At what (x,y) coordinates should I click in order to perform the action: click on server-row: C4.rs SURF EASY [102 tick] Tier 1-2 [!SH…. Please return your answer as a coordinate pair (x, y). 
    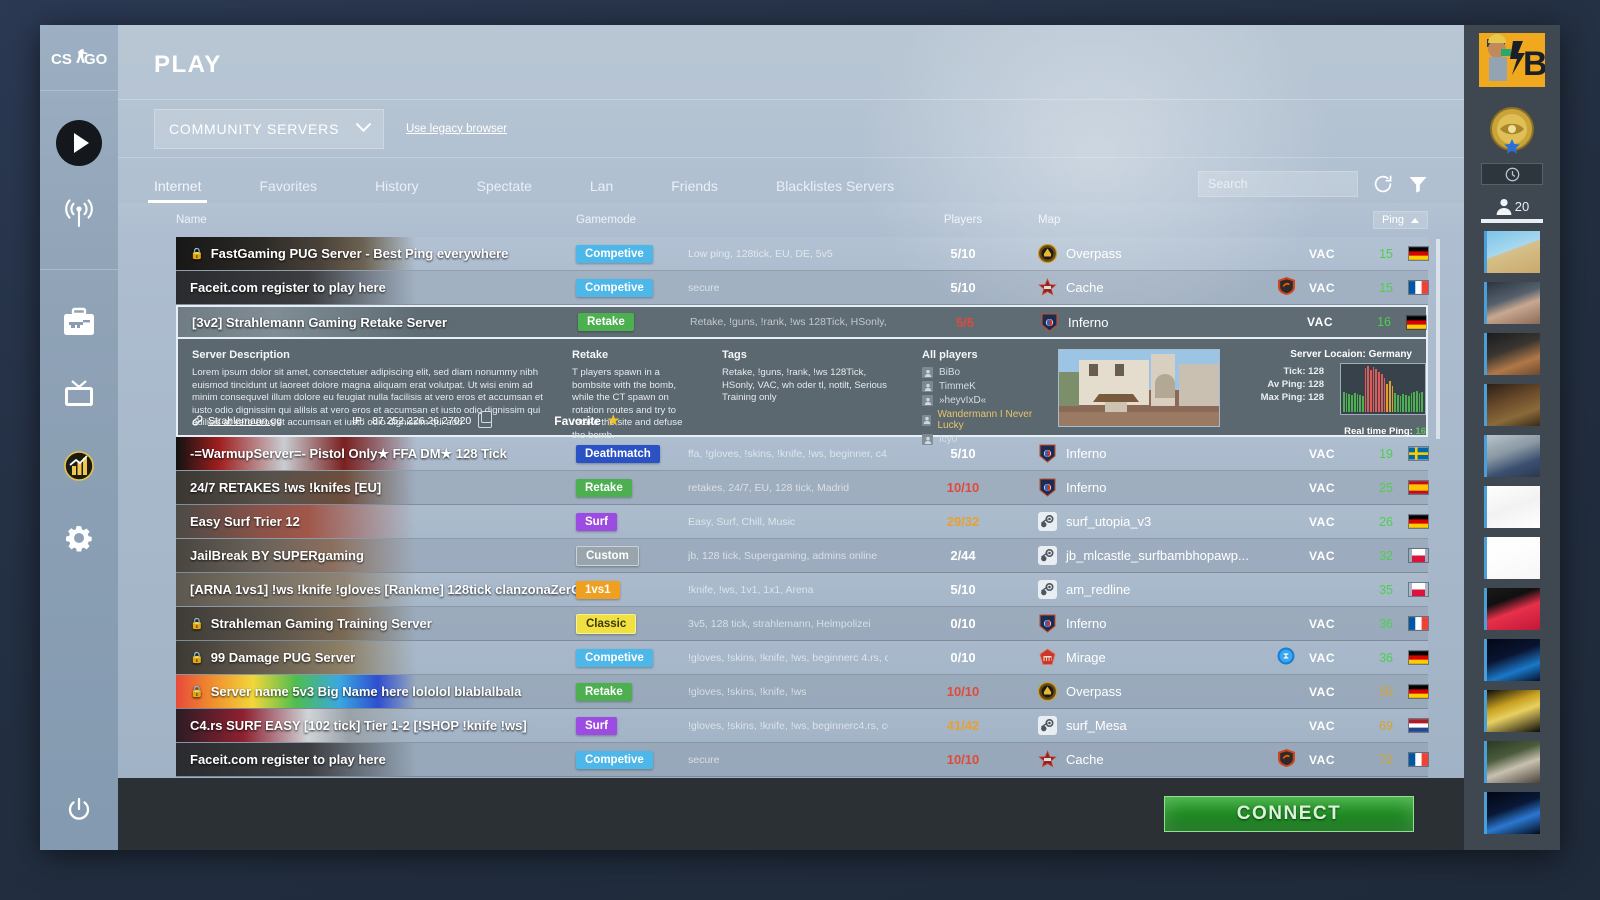
    Looking at the image, I should click on (802, 726).